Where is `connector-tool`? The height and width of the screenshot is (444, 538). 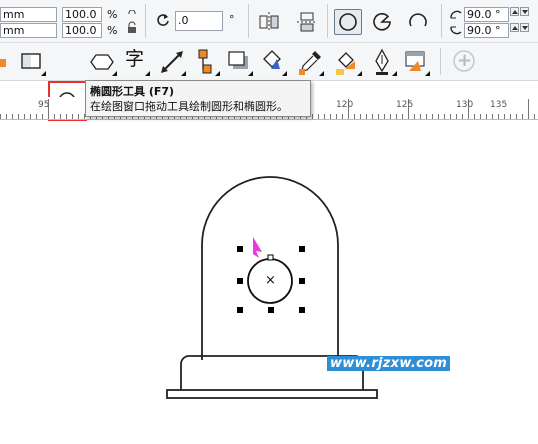 connector-tool is located at coordinates (206, 62).